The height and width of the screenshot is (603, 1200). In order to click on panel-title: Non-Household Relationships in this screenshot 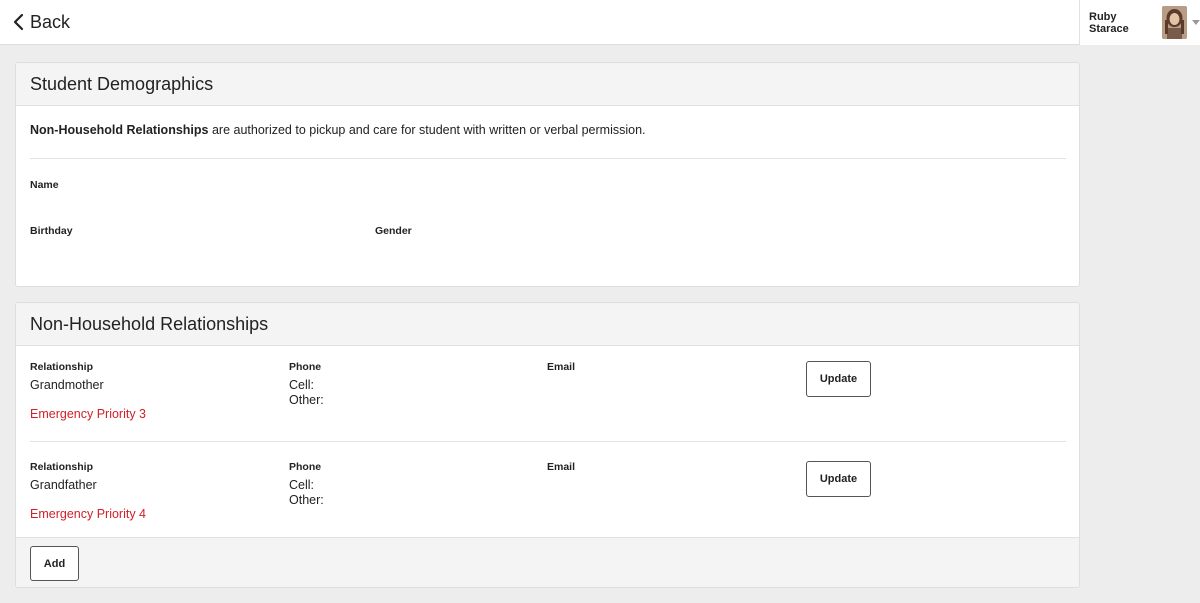, I will do `click(547, 324)`.